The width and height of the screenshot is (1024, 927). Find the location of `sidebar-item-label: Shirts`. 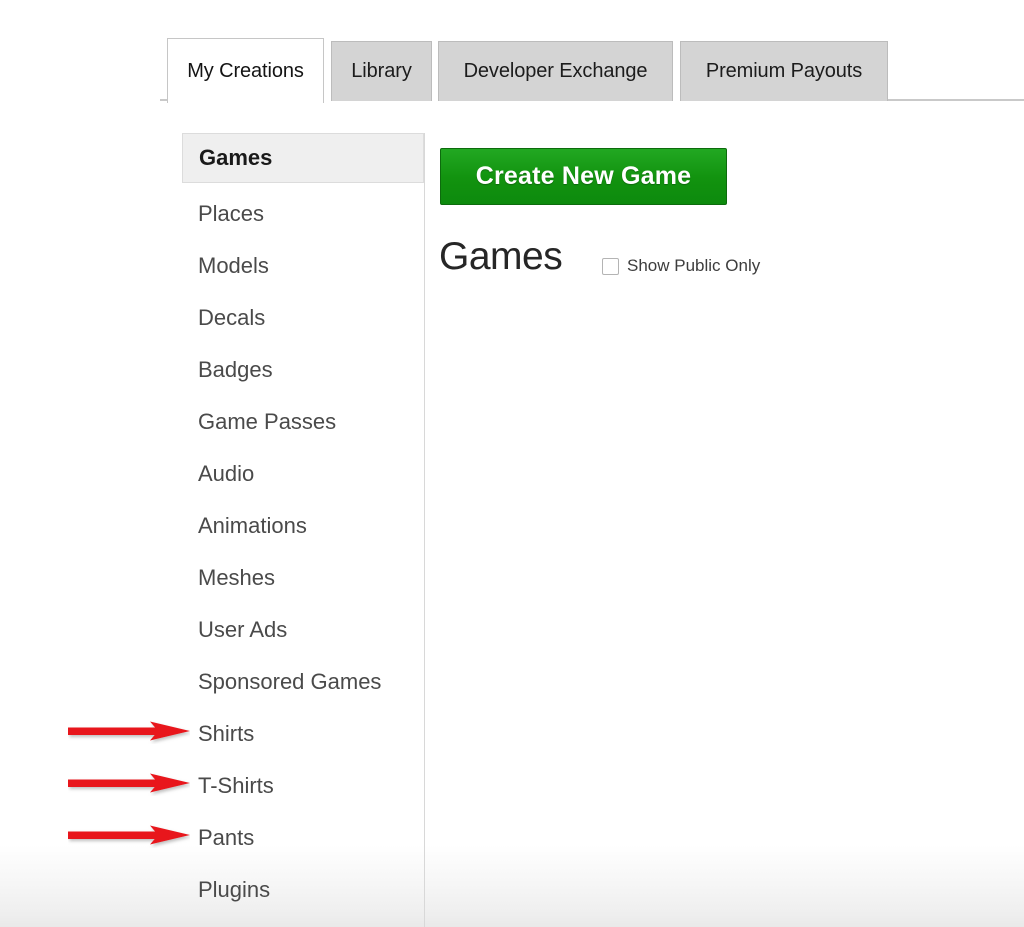

sidebar-item-label: Shirts is located at coordinates (226, 733).